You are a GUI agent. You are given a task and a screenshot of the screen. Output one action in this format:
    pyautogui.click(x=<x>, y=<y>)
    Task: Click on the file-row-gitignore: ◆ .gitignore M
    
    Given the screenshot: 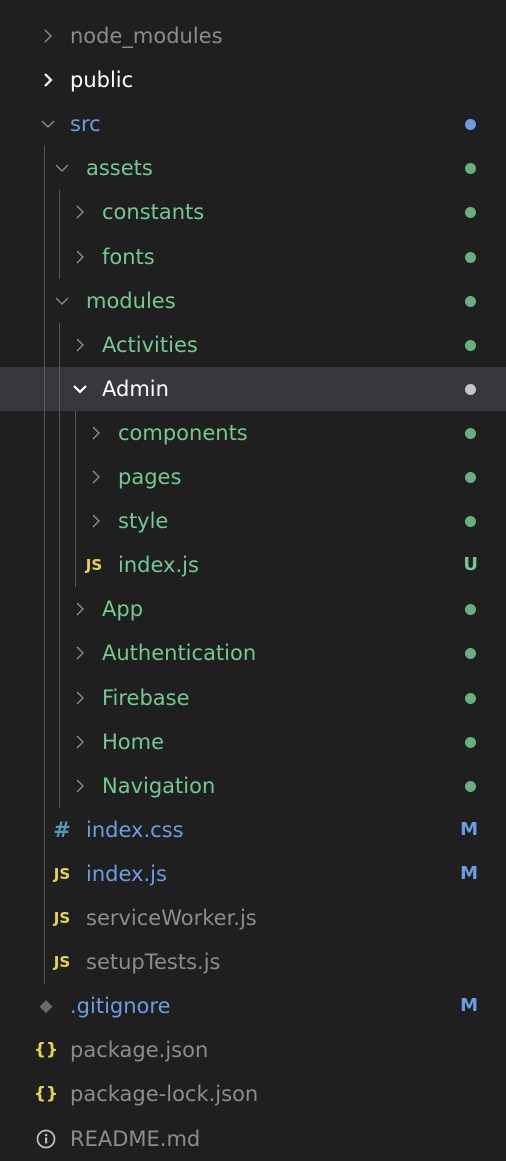 What is the action you would take?
    pyautogui.click(x=253, y=1006)
    